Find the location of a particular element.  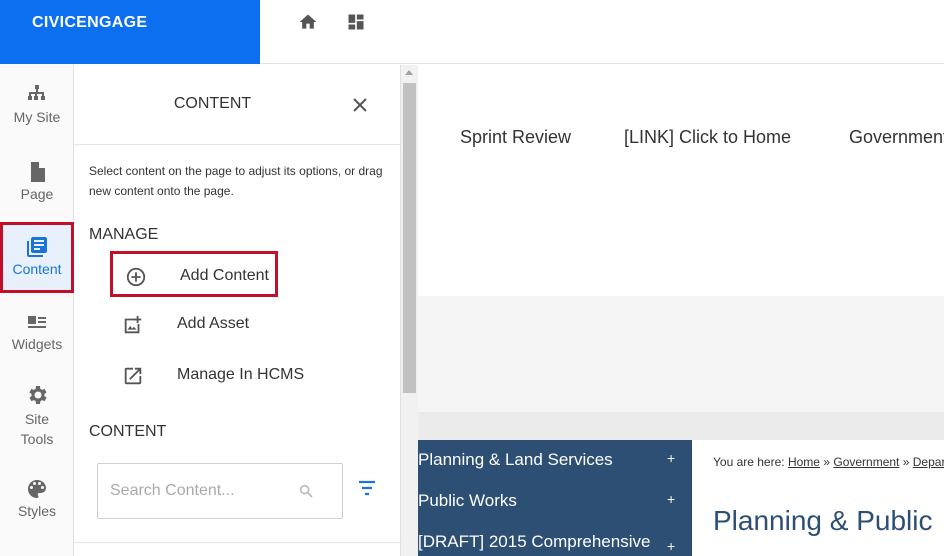

side-nav-item: Public Works + is located at coordinates (555, 501).